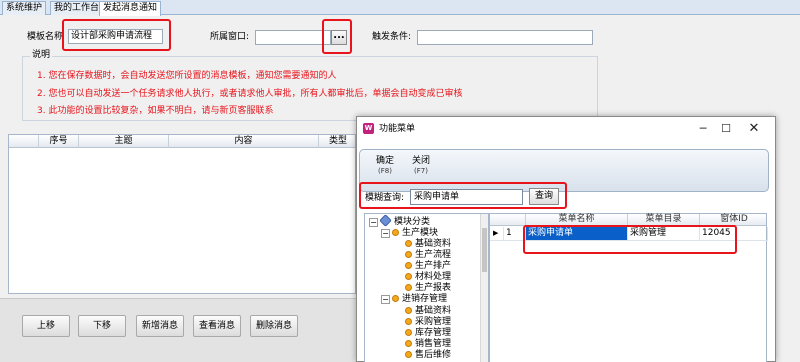  I want to click on confirm-button: 确定 (F8), so click(385, 166).